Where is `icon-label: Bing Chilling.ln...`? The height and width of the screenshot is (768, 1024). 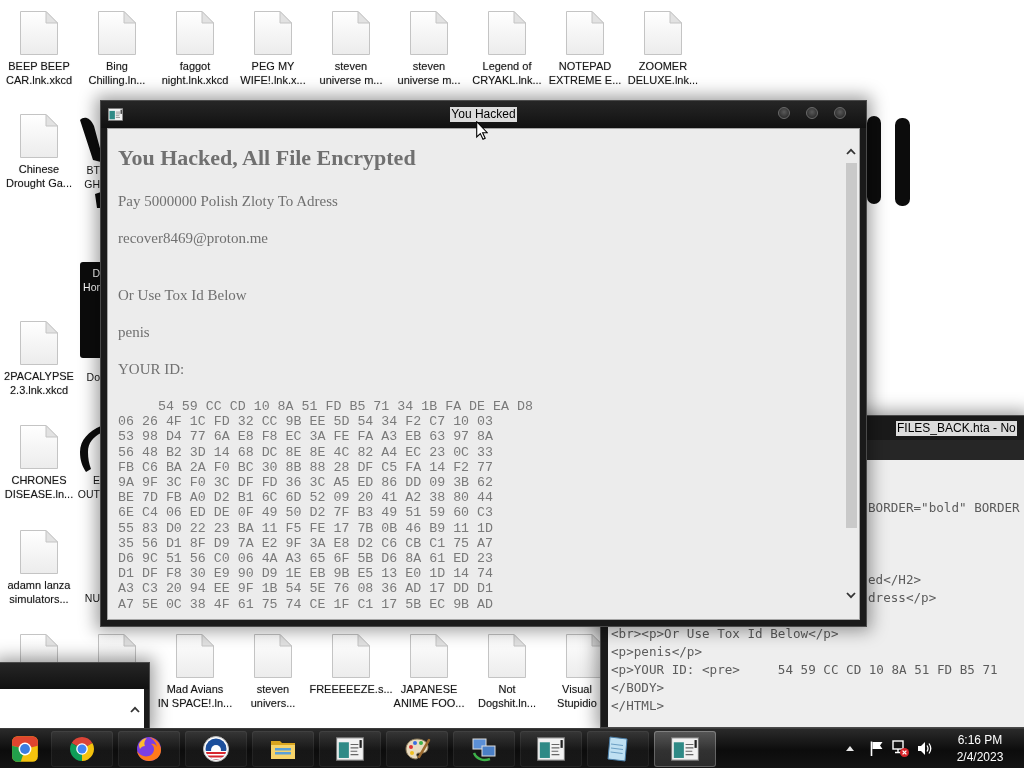
icon-label: Bing Chilling.ln... is located at coordinates (117, 73).